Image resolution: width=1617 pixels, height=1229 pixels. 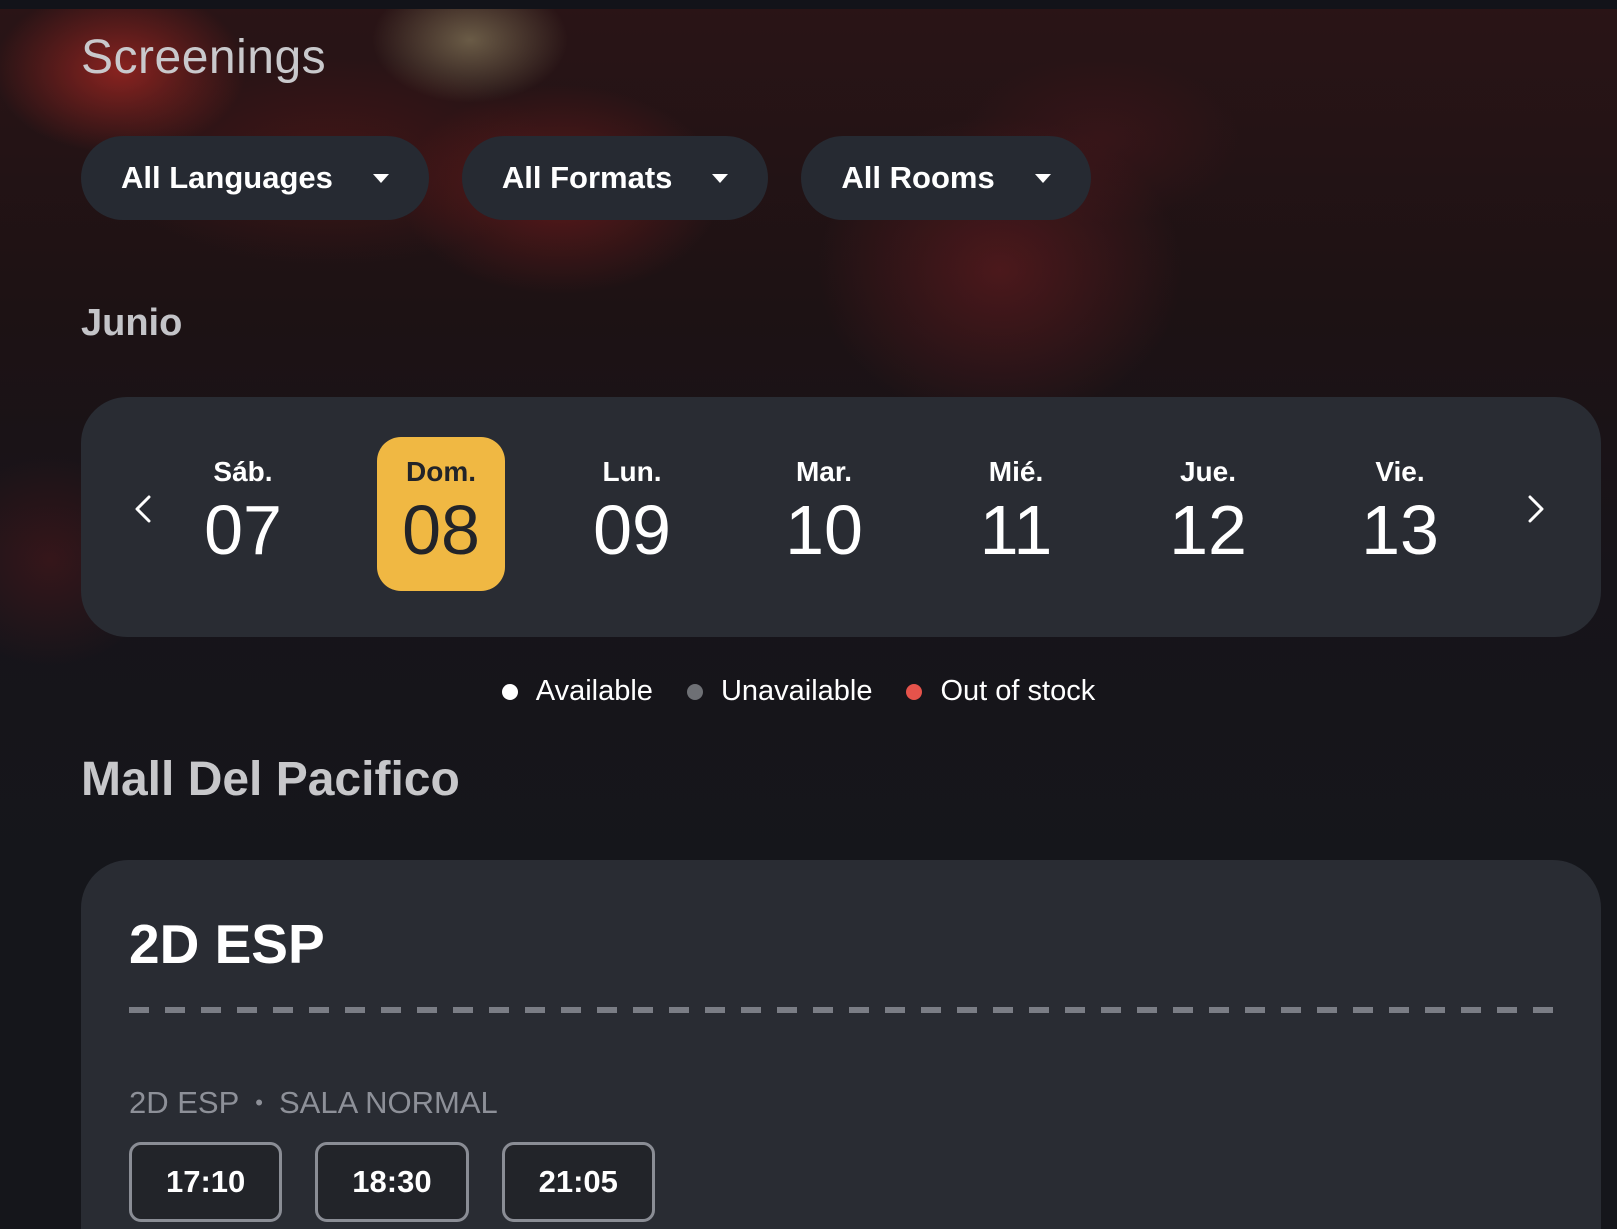 I want to click on date-number: 10, so click(x=824, y=530).